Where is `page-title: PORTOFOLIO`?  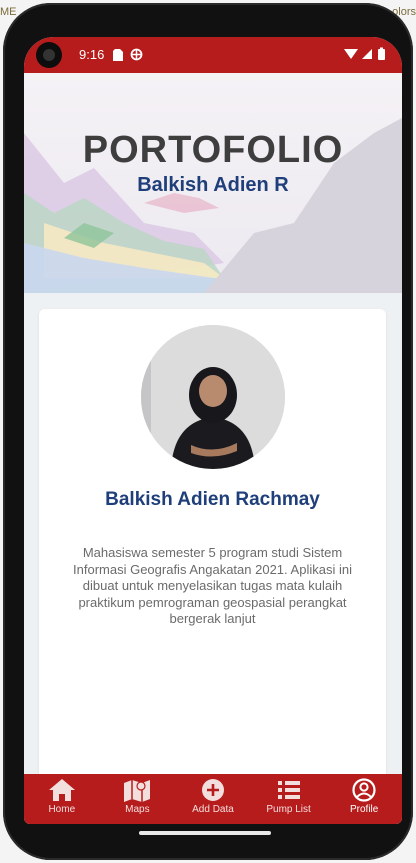
page-title: PORTOFOLIO is located at coordinates (213, 150).